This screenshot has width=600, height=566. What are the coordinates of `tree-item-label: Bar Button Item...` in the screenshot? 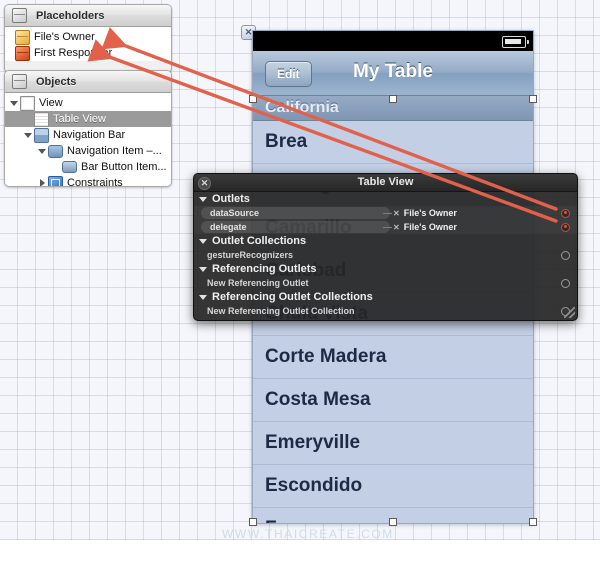 It's located at (124, 167).